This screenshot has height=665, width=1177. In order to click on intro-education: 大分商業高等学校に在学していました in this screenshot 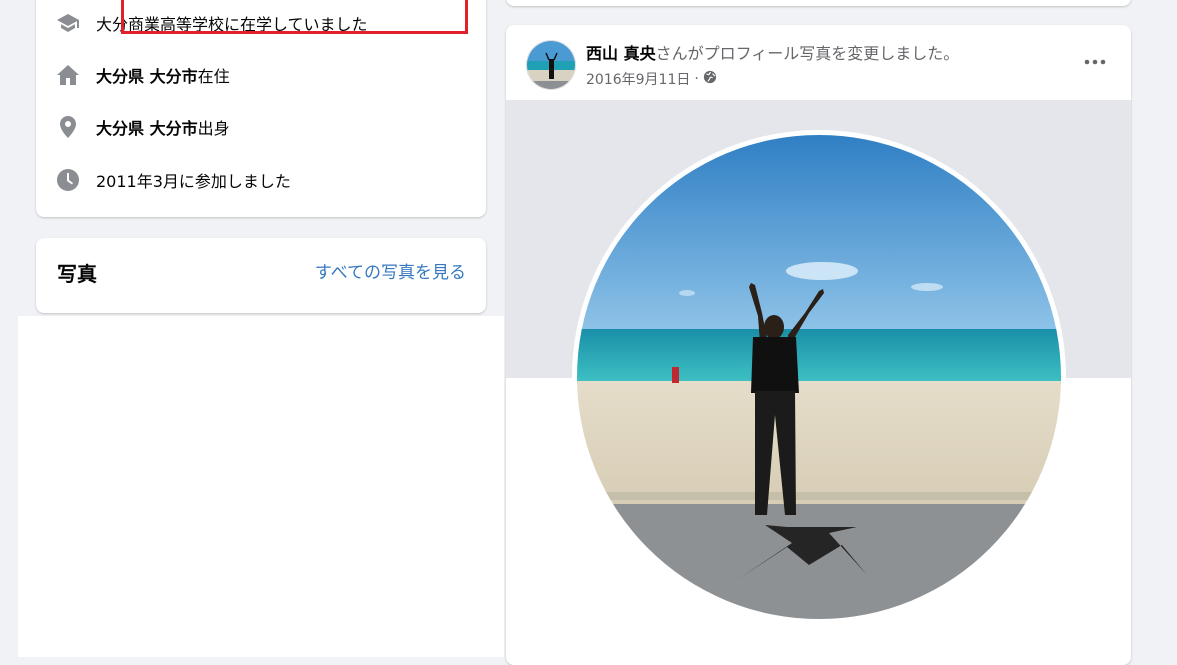, I will do `click(212, 23)`.